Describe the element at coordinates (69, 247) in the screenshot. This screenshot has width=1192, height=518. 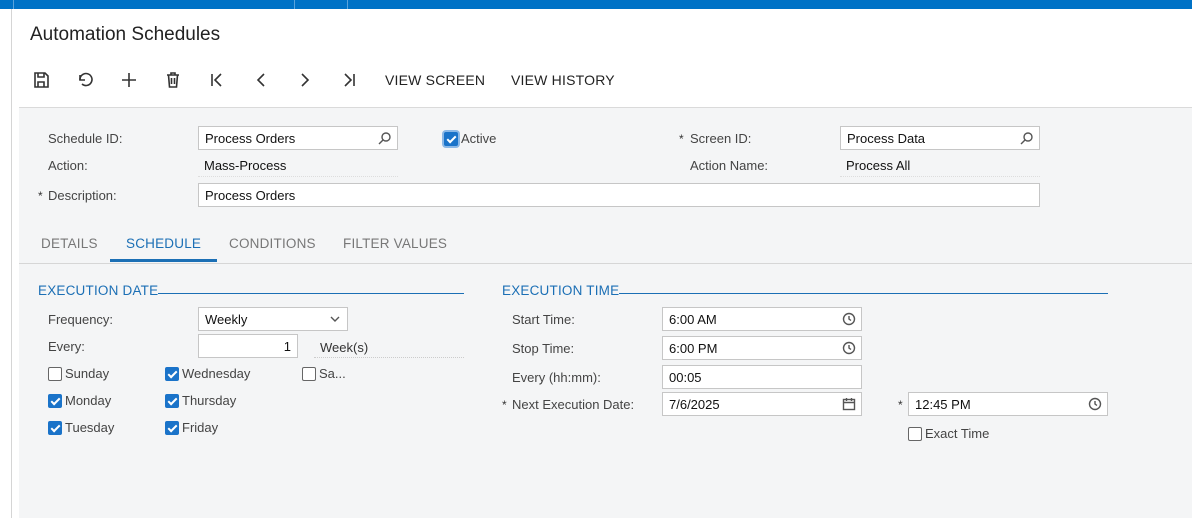
I see `tab-details: DETAILS` at that location.